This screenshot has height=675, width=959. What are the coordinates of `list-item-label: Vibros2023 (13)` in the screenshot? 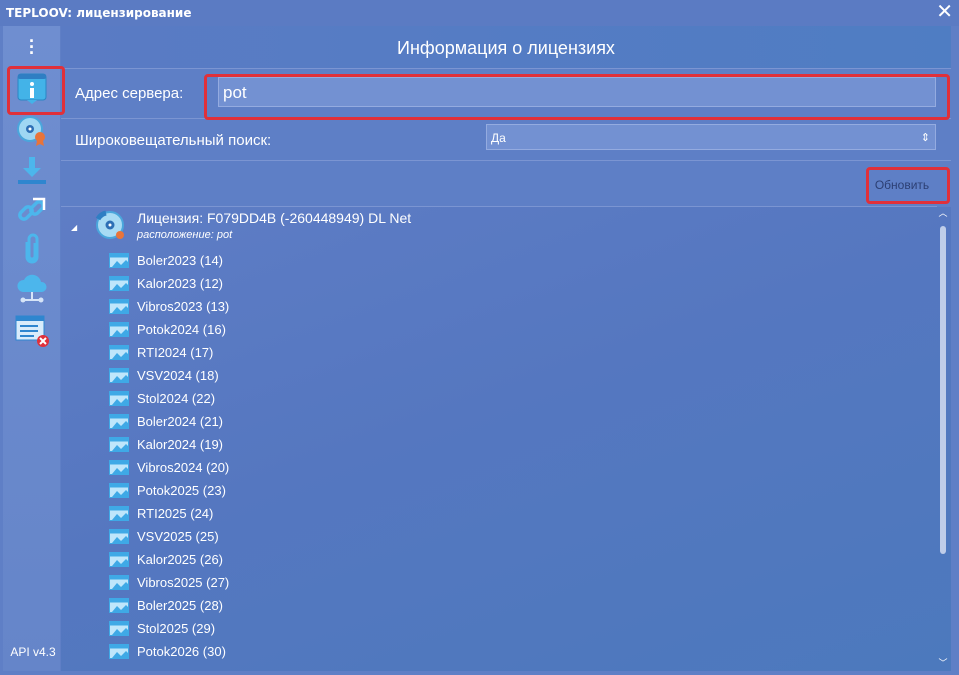 It's located at (183, 306).